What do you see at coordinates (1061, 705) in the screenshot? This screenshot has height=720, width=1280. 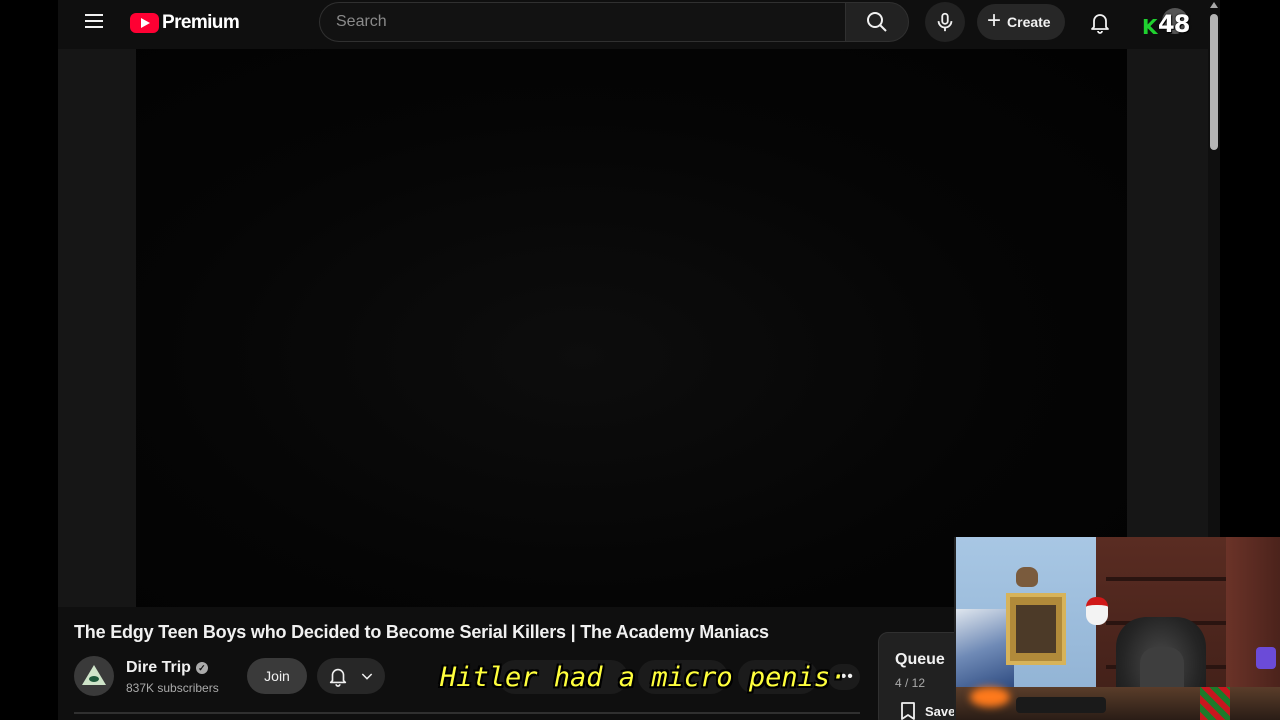 I see `webcam-keyboard` at bounding box center [1061, 705].